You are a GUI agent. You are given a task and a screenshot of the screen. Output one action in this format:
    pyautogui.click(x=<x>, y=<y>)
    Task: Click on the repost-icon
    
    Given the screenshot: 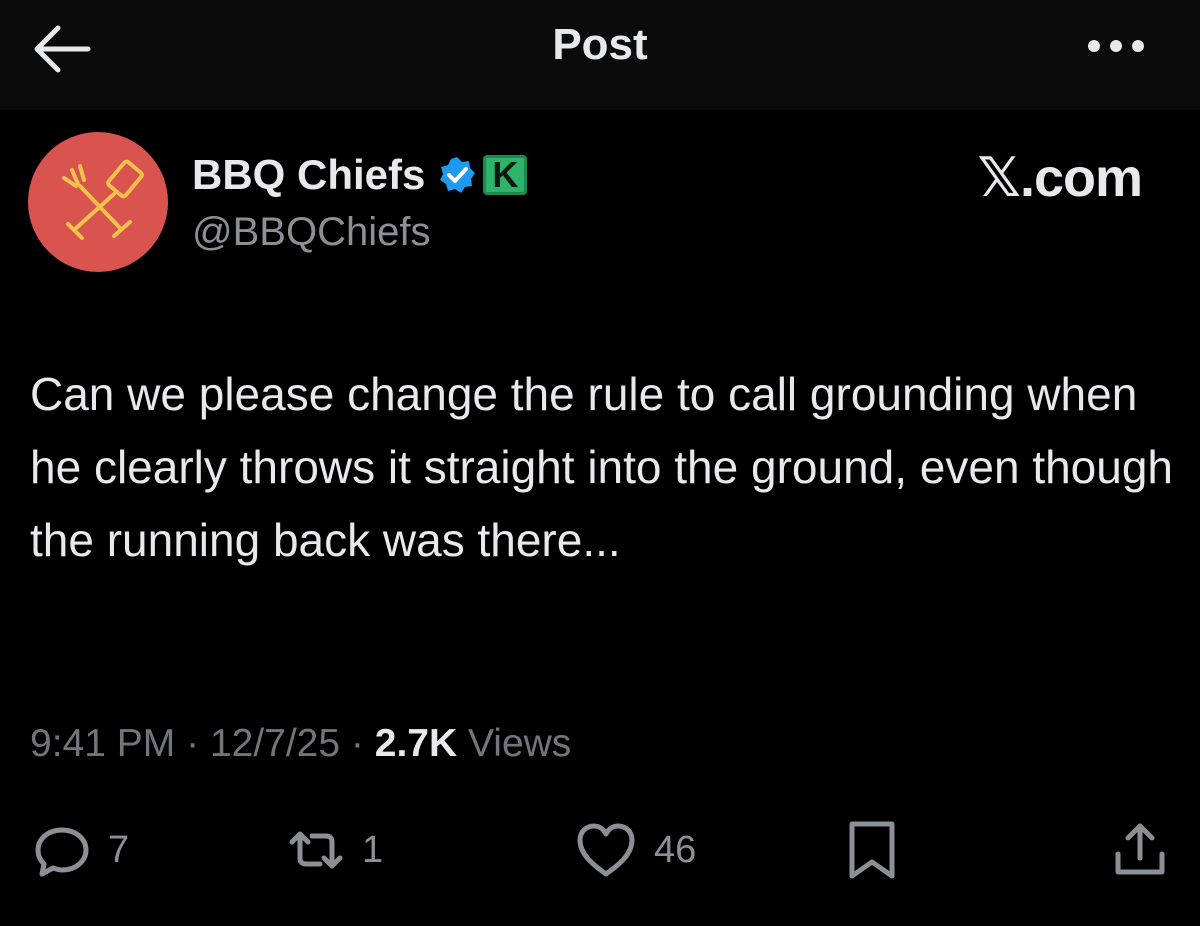 What is the action you would take?
    pyautogui.click(x=316, y=850)
    